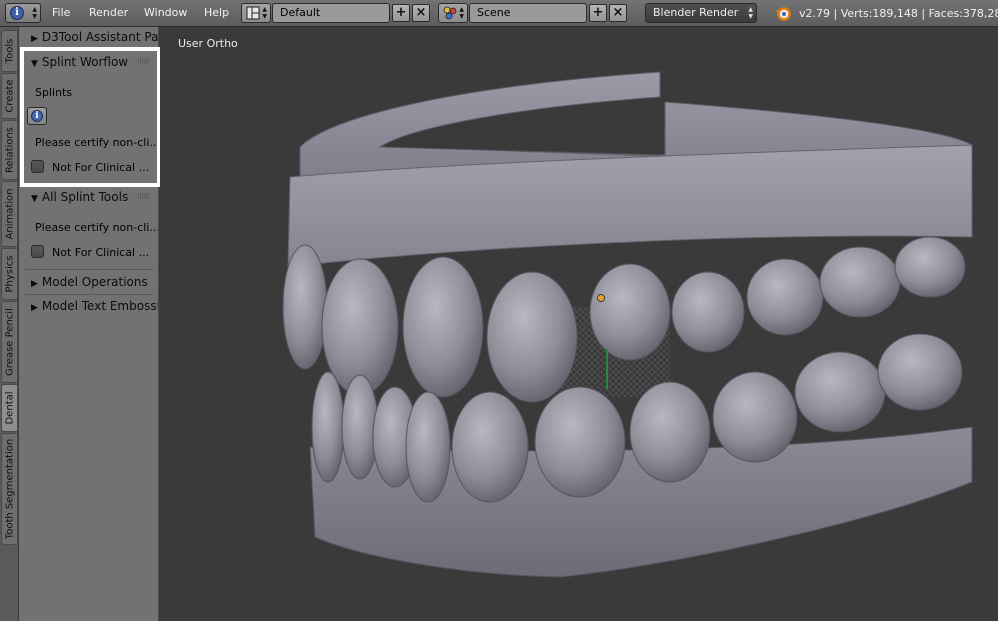 The height and width of the screenshot is (621, 998). I want to click on tab-animation: Animation, so click(9, 214).